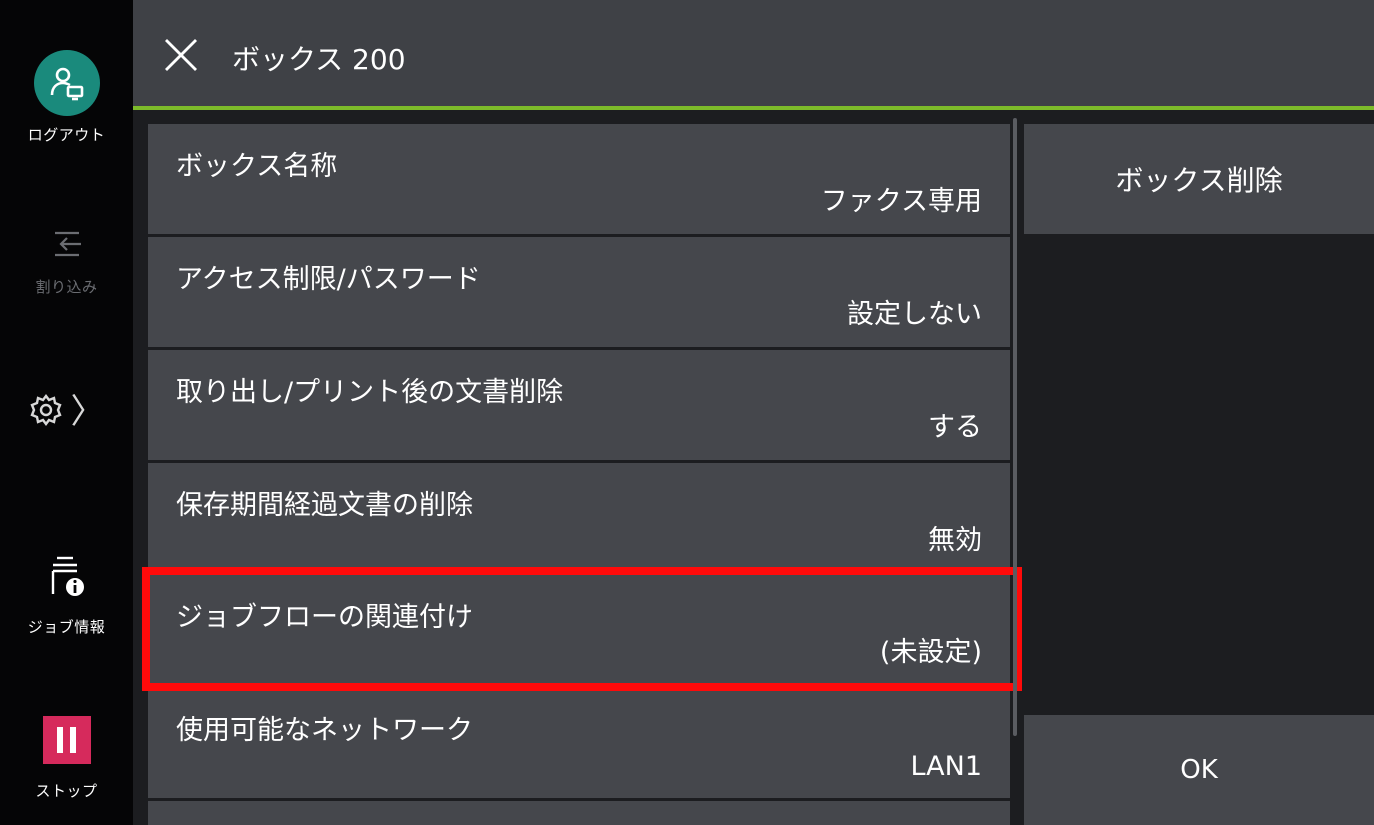 The height and width of the screenshot is (825, 1374). Describe the element at coordinates (1199, 179) in the screenshot. I see `delete-box-button: ボックス削除` at that location.